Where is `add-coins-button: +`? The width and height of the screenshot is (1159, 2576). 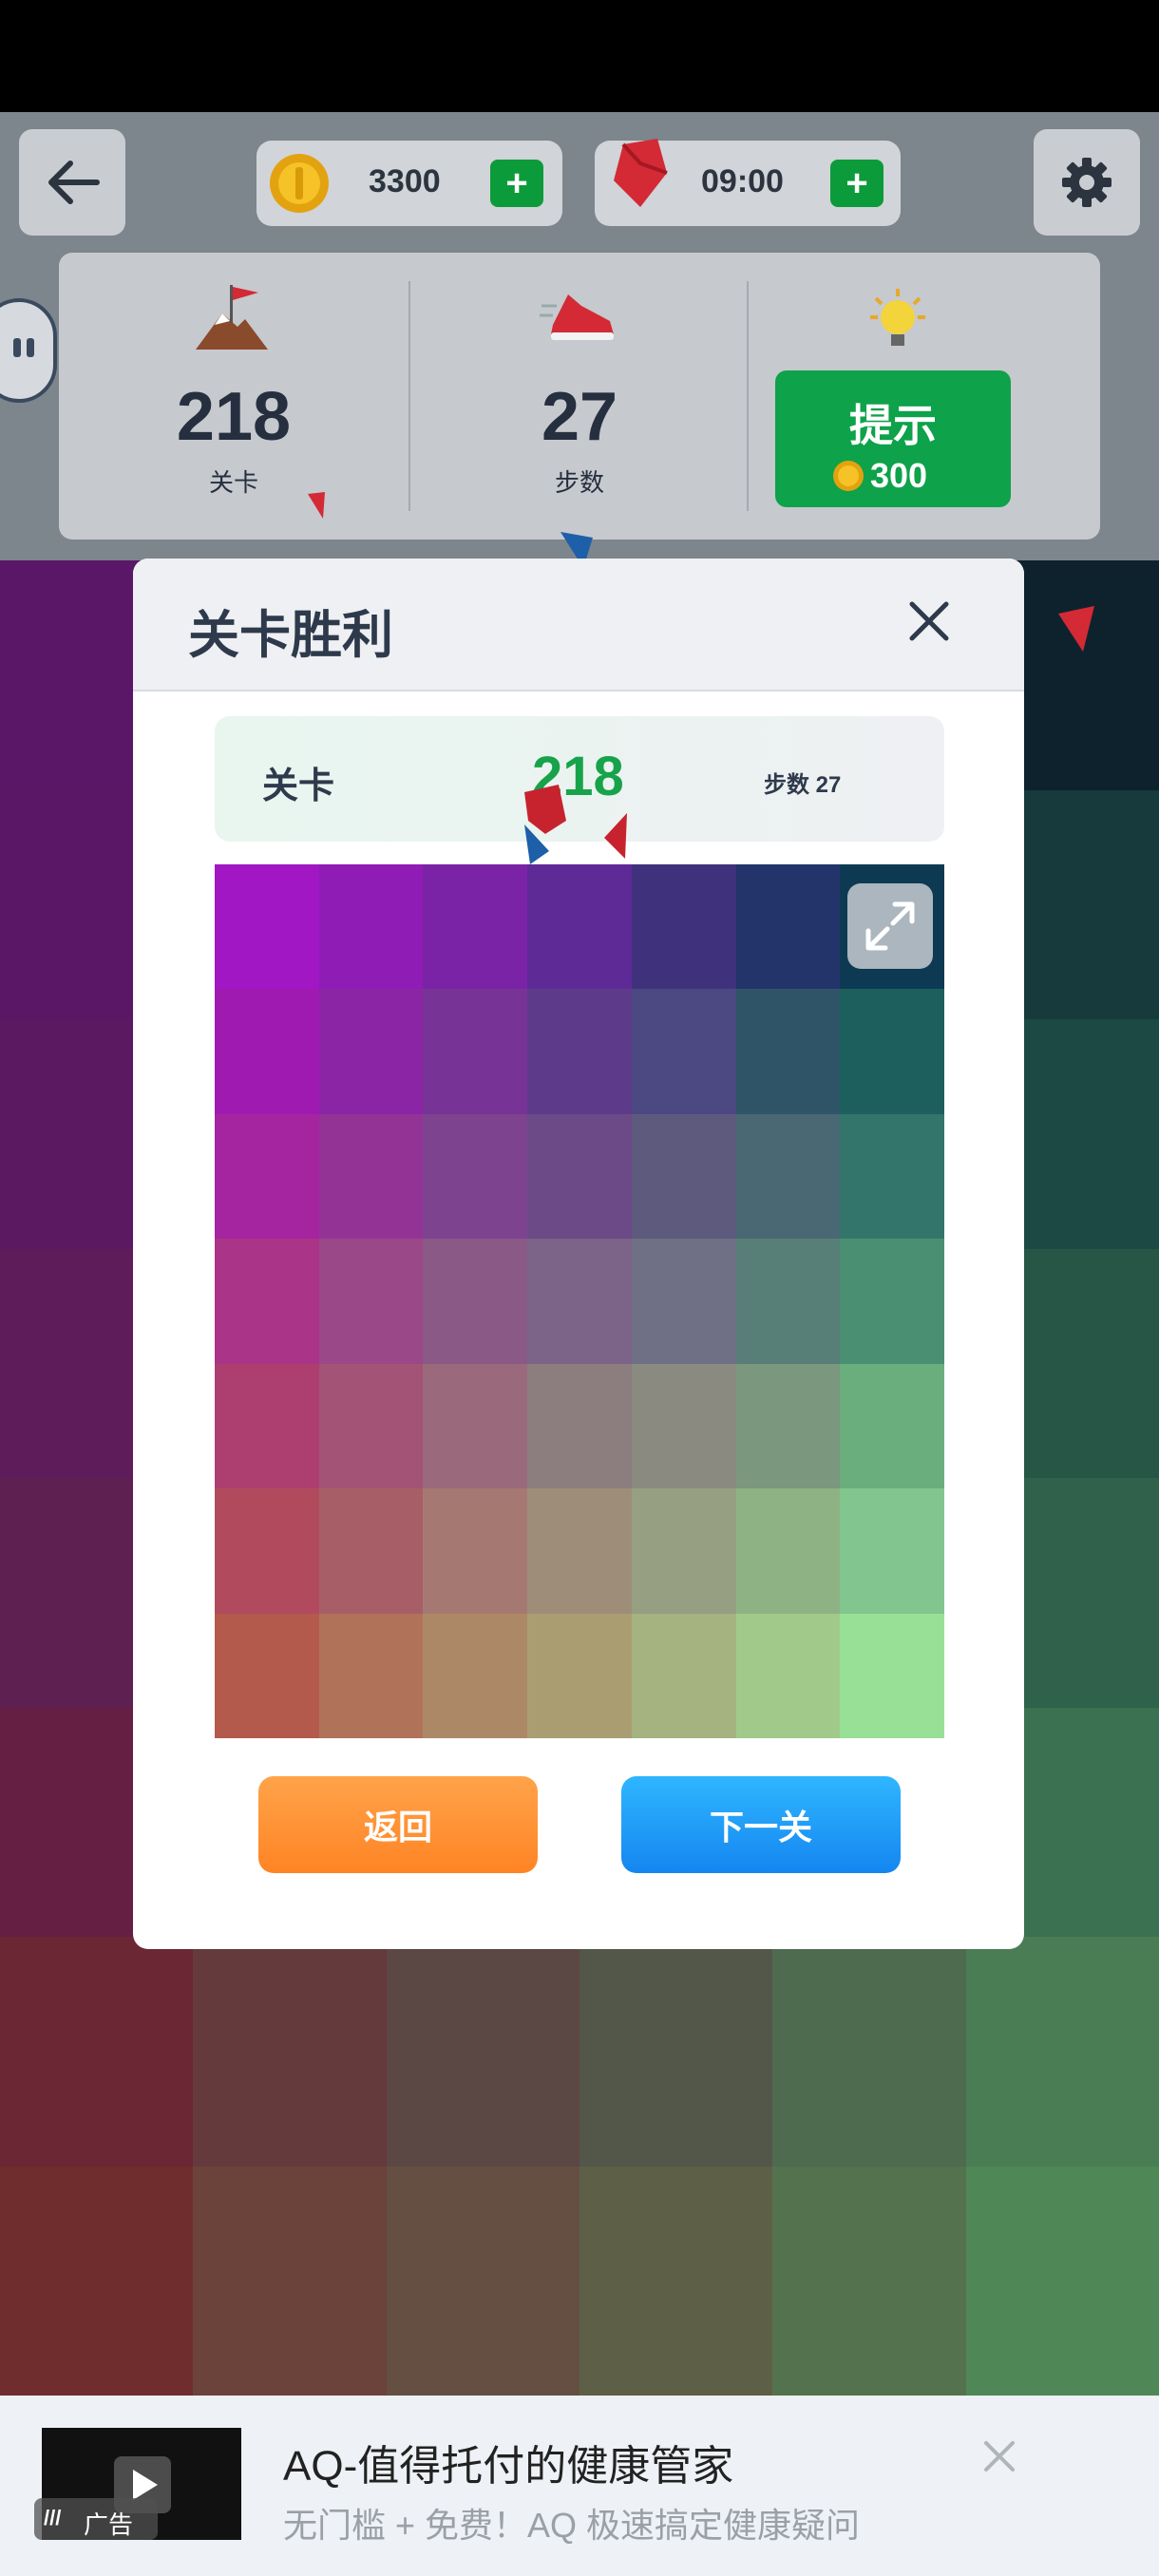 add-coins-button: + is located at coordinates (516, 183).